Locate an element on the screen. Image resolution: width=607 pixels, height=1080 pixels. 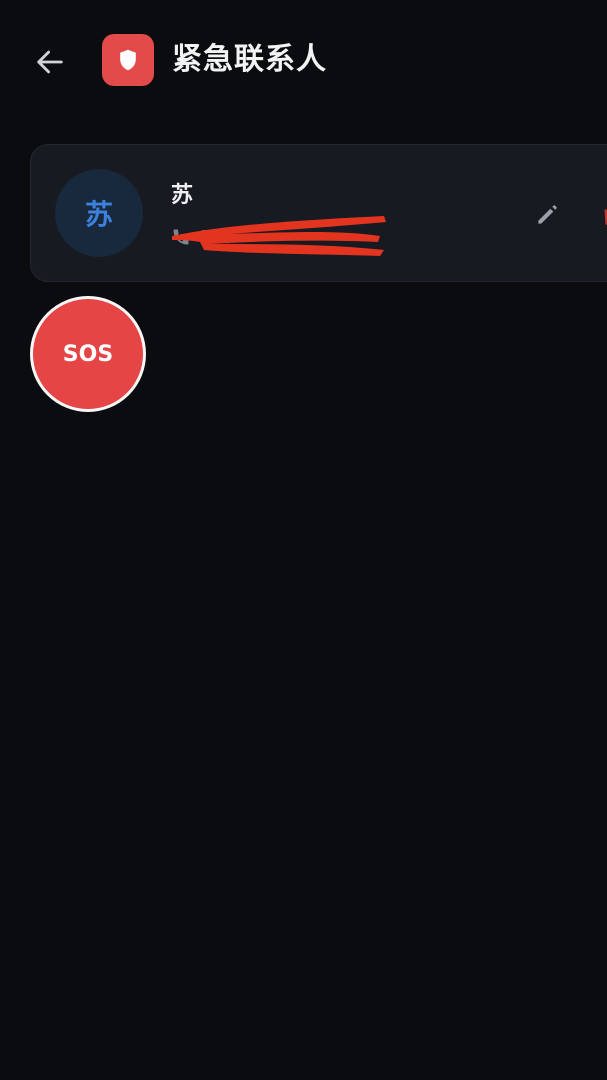
arrow-left-icon is located at coordinates (50, 62).